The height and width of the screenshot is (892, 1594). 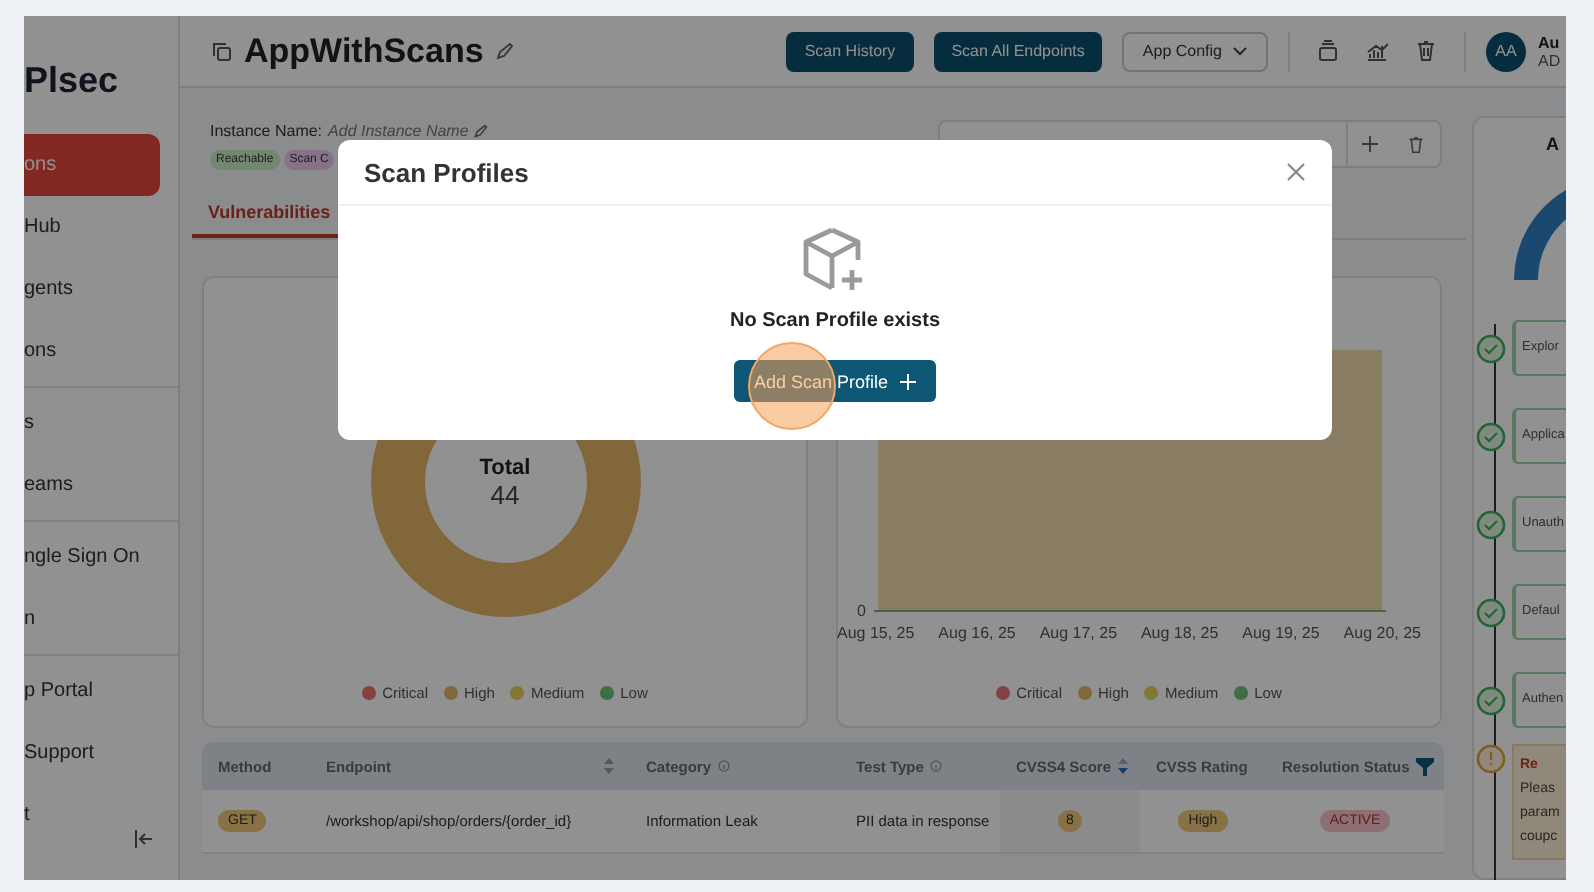 I want to click on copy-icon, so click(x=222, y=51).